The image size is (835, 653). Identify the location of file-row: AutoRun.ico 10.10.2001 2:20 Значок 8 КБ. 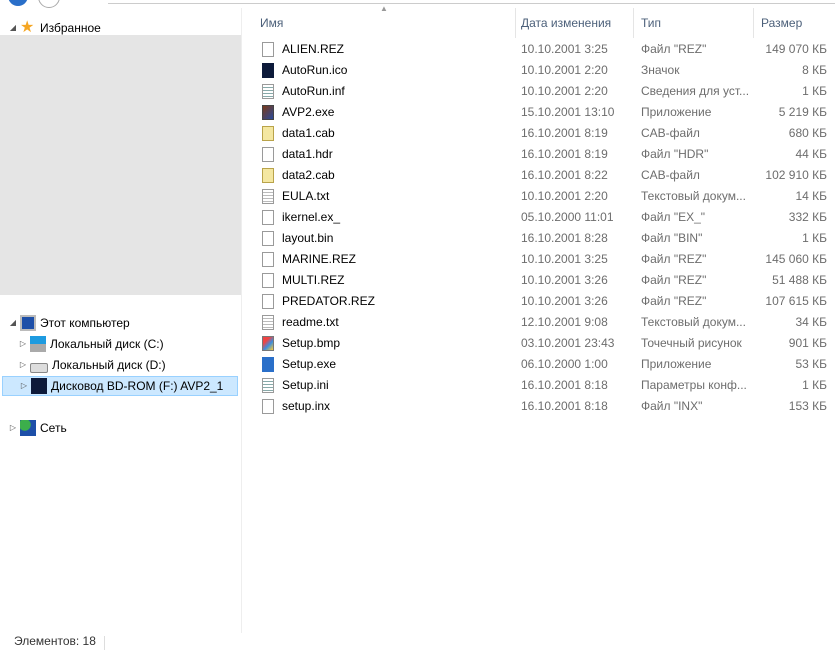
(547, 70).